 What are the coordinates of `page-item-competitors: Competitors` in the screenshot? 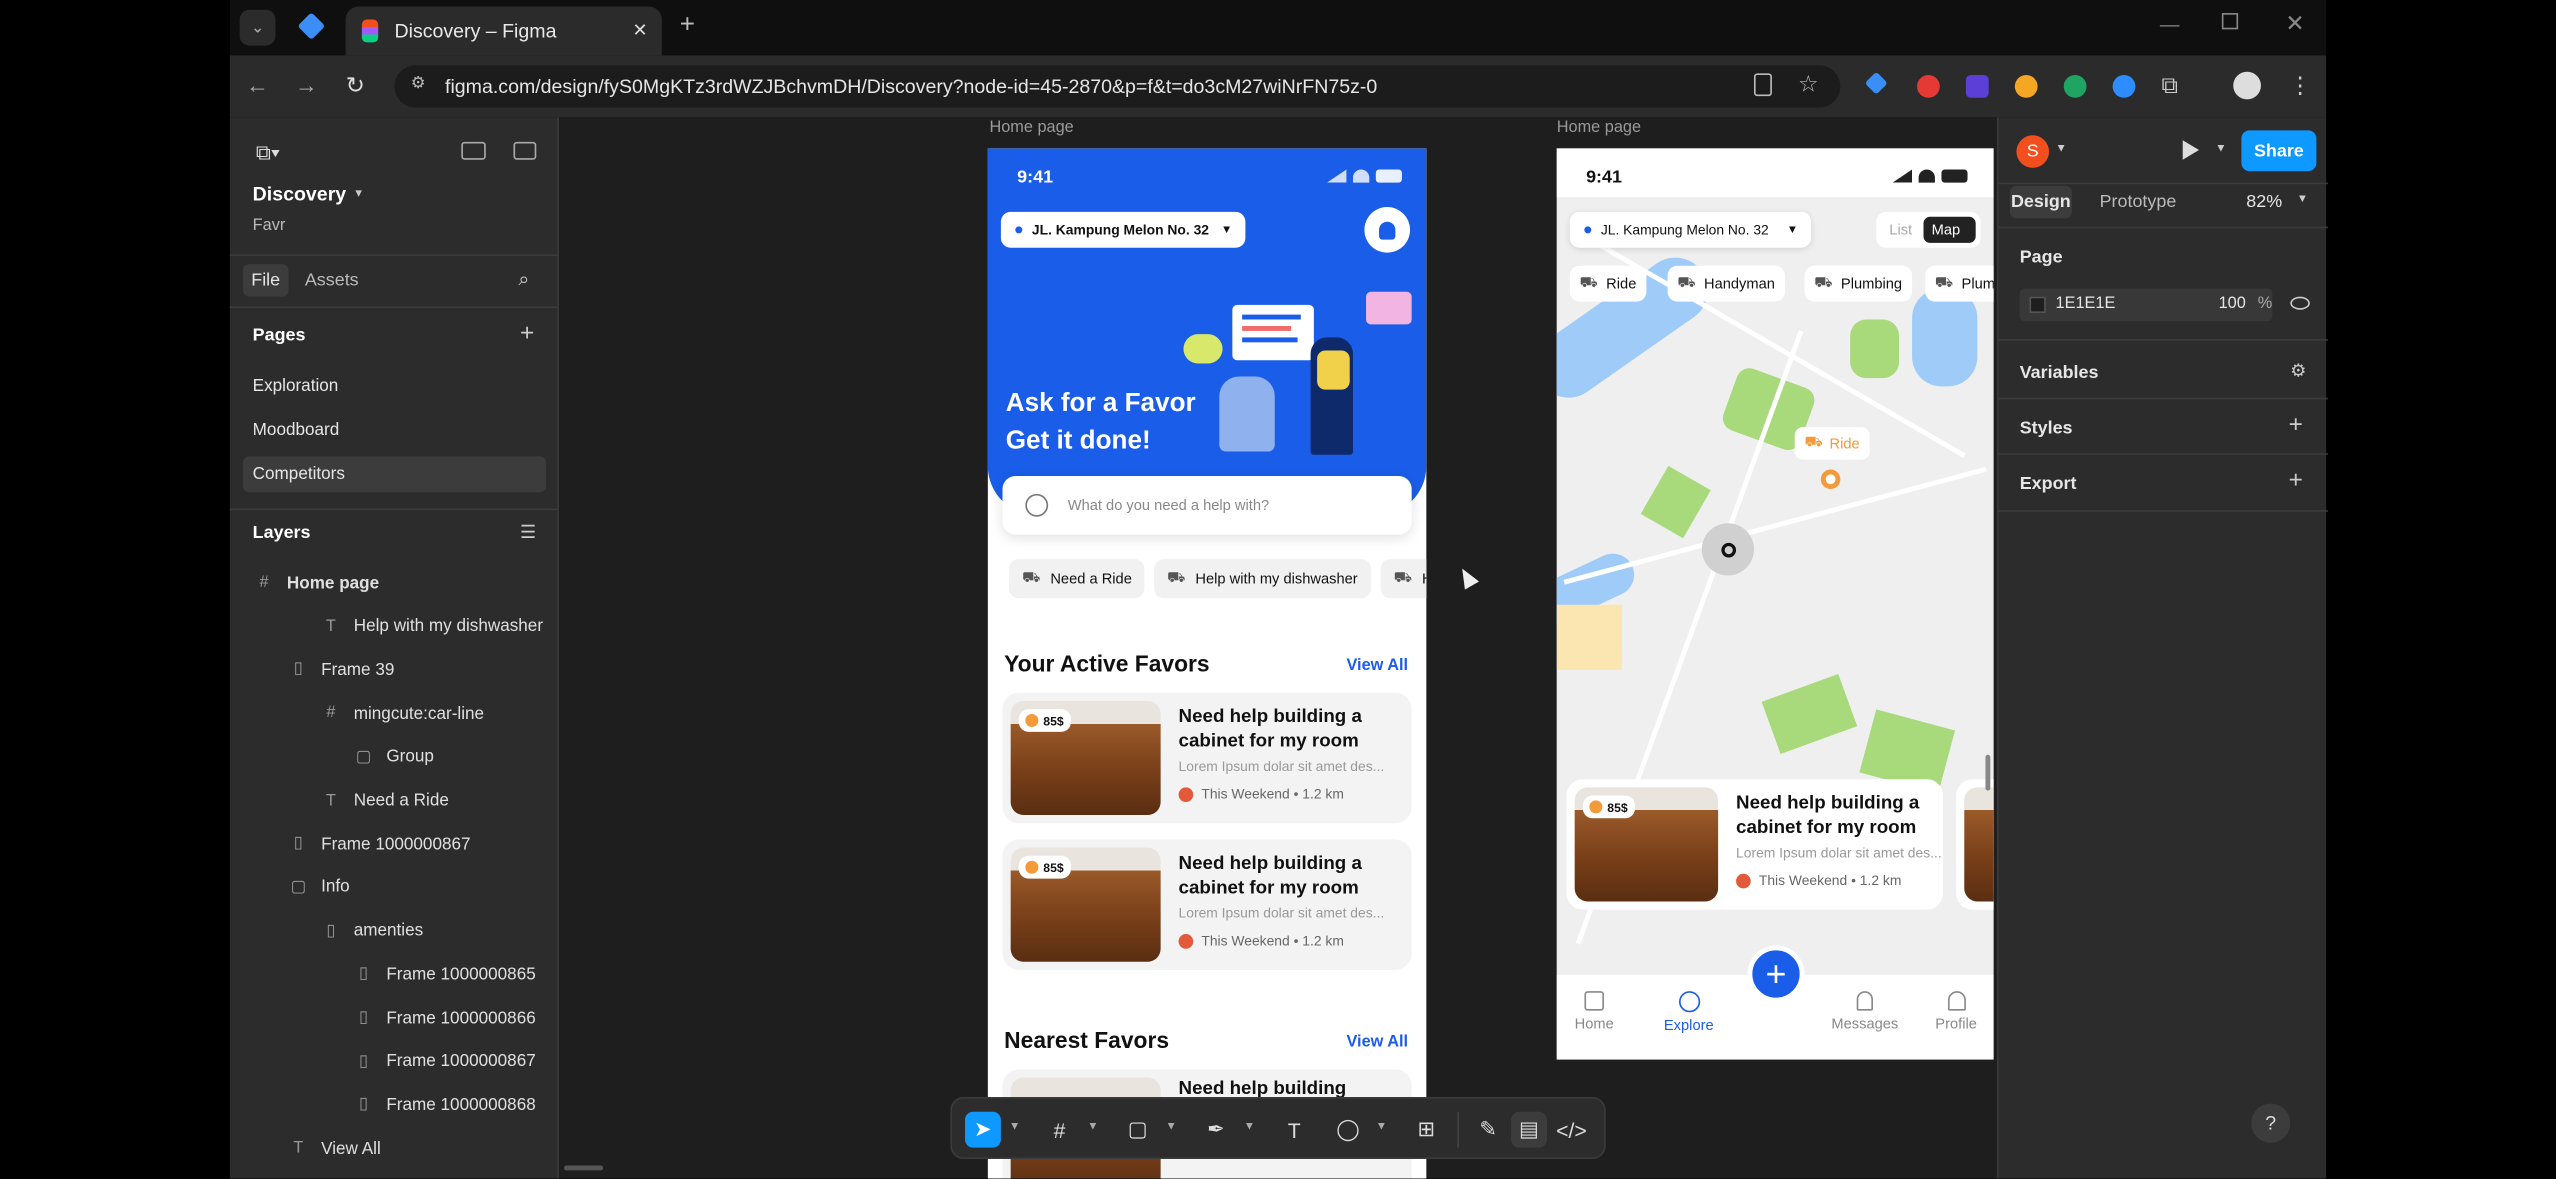 It's located at (394, 474).